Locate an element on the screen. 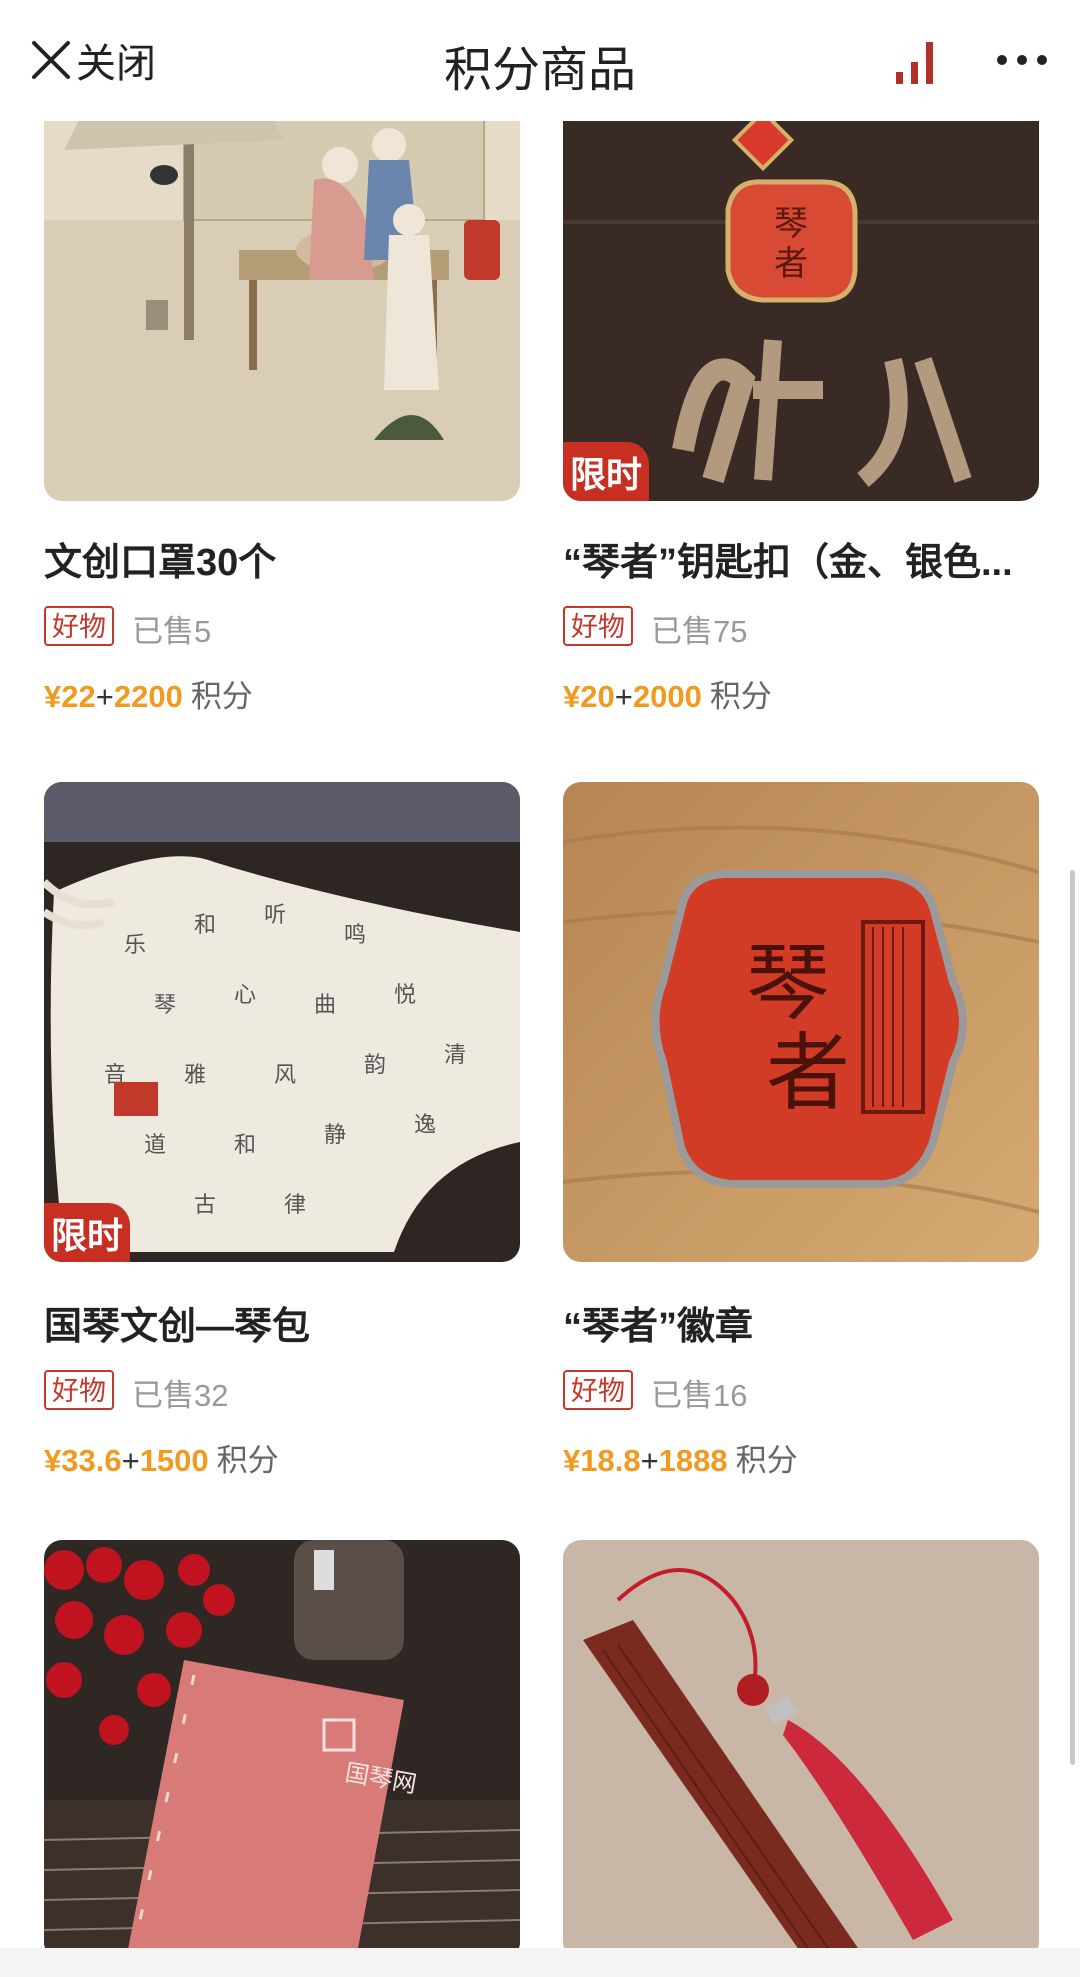 Image resolution: width=1080 pixels, height=1977 pixels. price: ¥20+2000 积分 is located at coordinates (667, 693).